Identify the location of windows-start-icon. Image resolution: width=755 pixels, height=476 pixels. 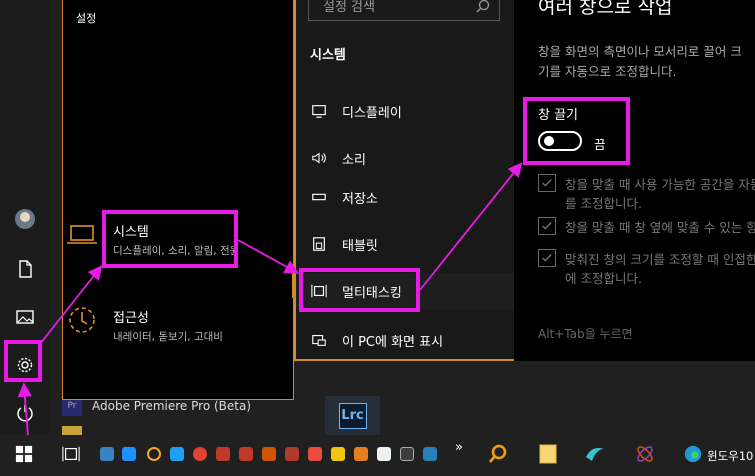
(24, 454).